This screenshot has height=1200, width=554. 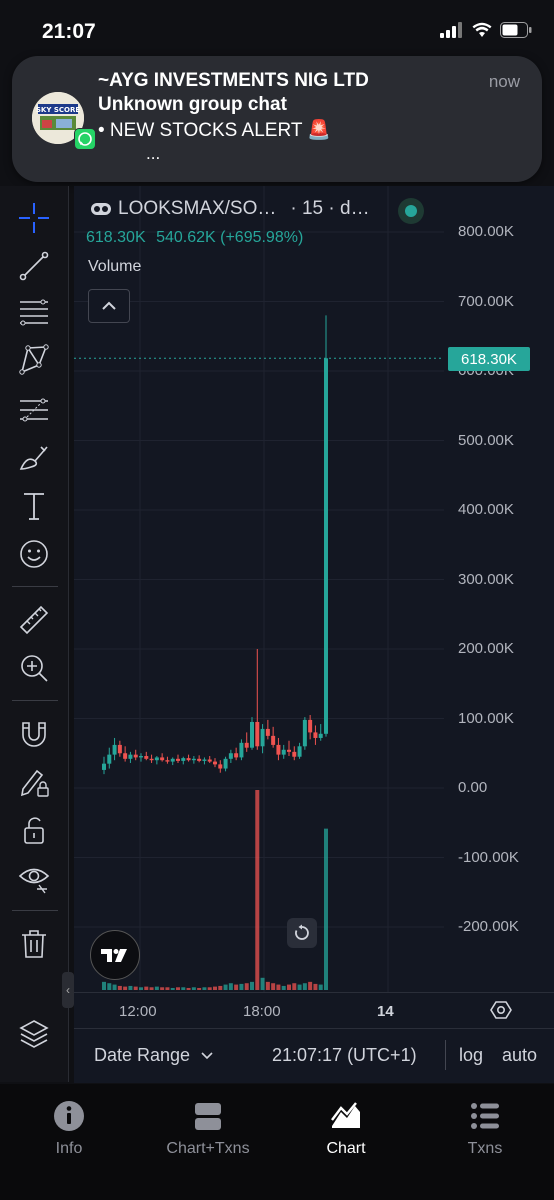 I want to click on log-scale-toggle: log, so click(x=471, y=1055).